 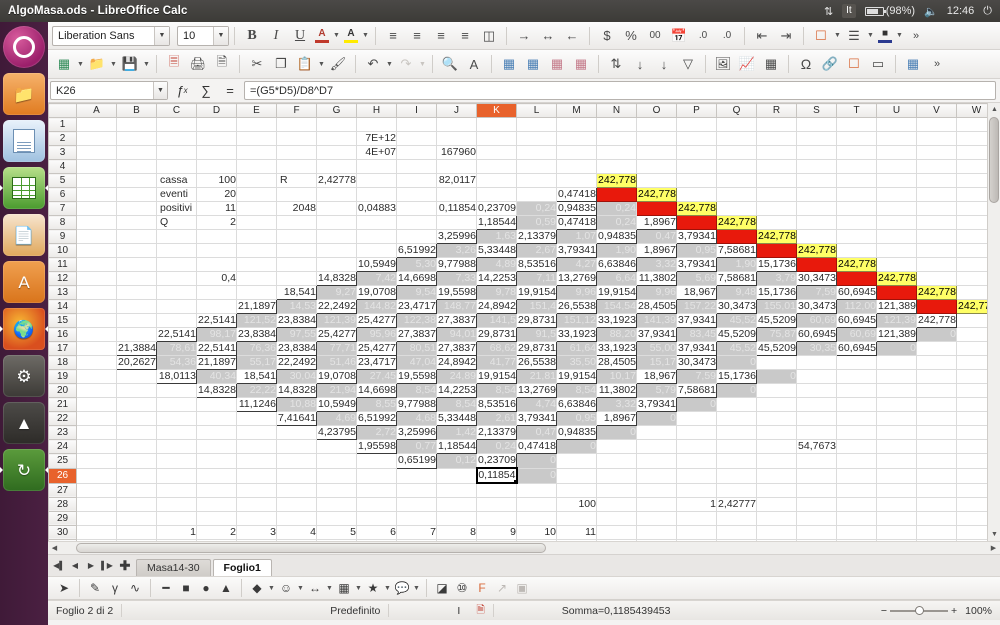 I want to click on cell-q27, so click(x=736, y=490).